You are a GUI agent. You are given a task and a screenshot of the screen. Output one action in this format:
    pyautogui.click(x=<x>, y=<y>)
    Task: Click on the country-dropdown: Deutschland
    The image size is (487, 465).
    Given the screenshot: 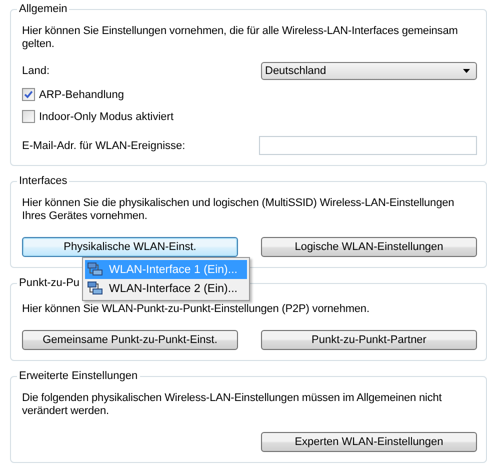 What is the action you would take?
    pyautogui.click(x=369, y=71)
    